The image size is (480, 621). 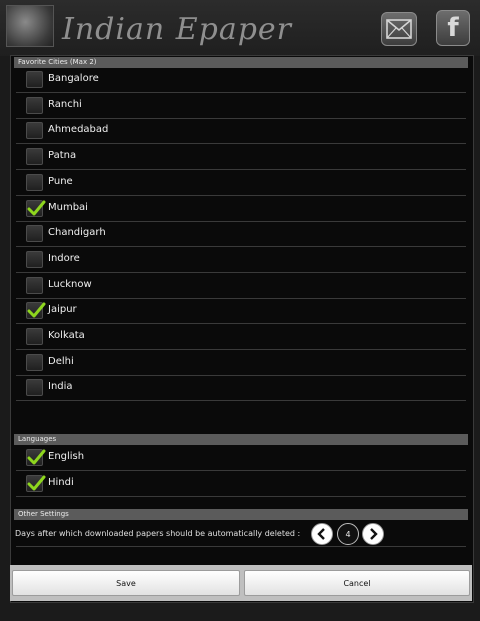 I want to click on checkbox-label: Pune, so click(x=60, y=181).